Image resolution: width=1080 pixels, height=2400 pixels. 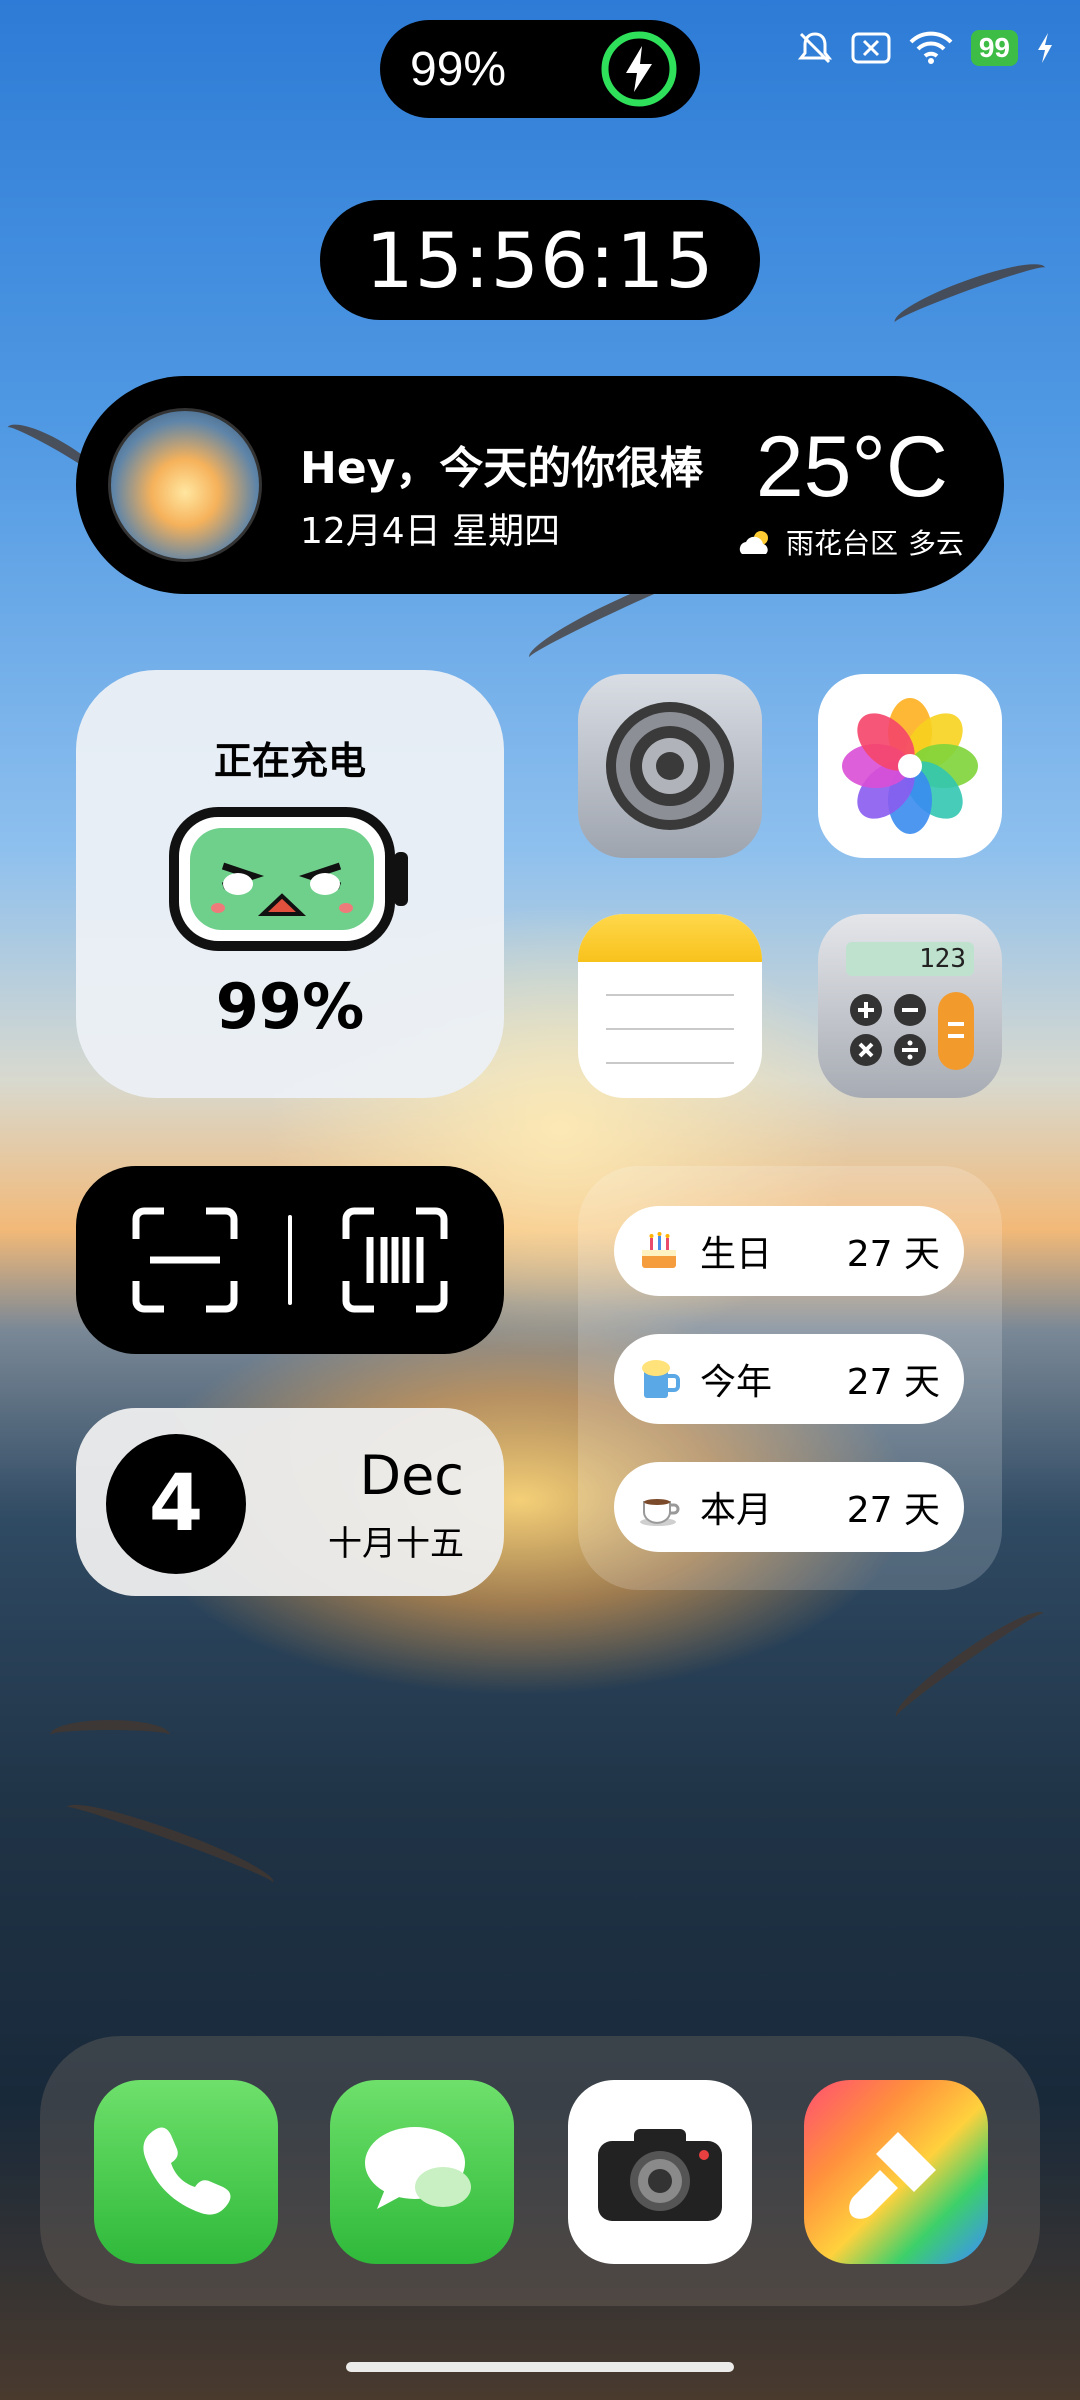 I want to click on messages-icon, so click(x=418, y=2168).